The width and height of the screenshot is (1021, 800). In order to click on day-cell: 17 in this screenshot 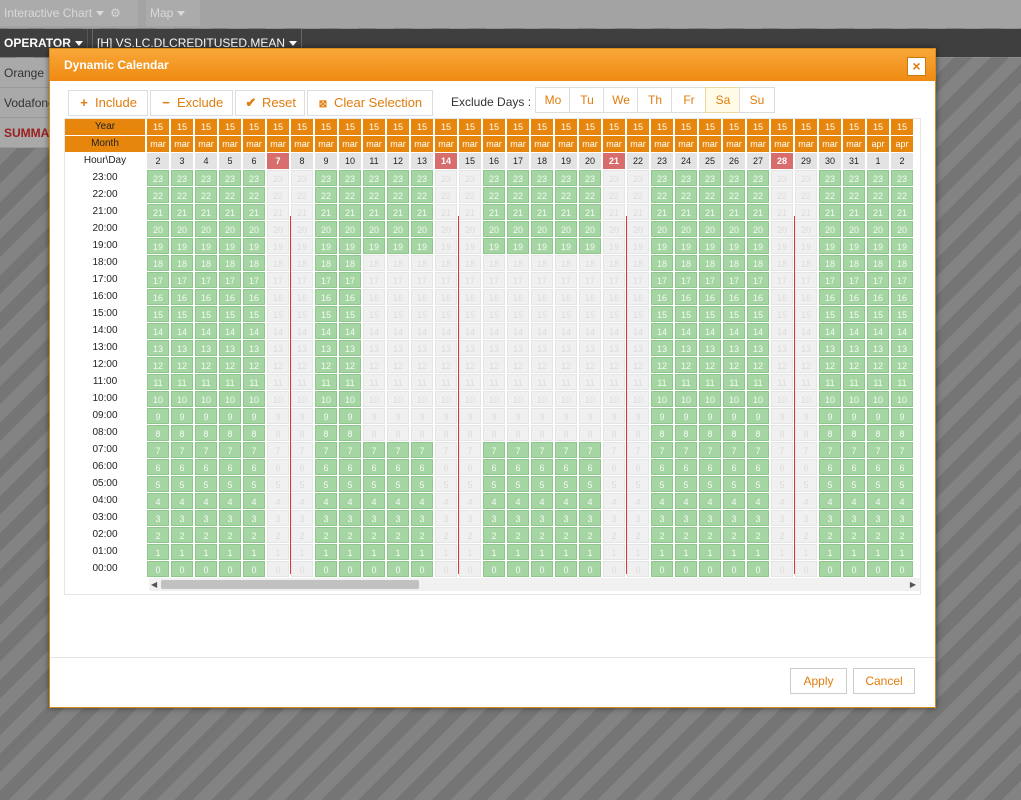, I will do `click(518, 161)`.